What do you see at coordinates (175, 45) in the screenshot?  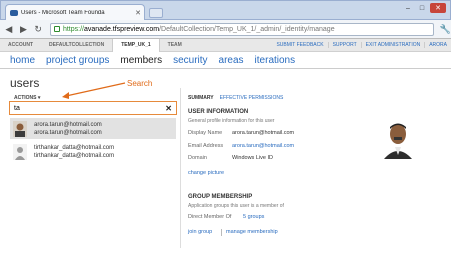 I see `crumb-team: TEAM` at bounding box center [175, 45].